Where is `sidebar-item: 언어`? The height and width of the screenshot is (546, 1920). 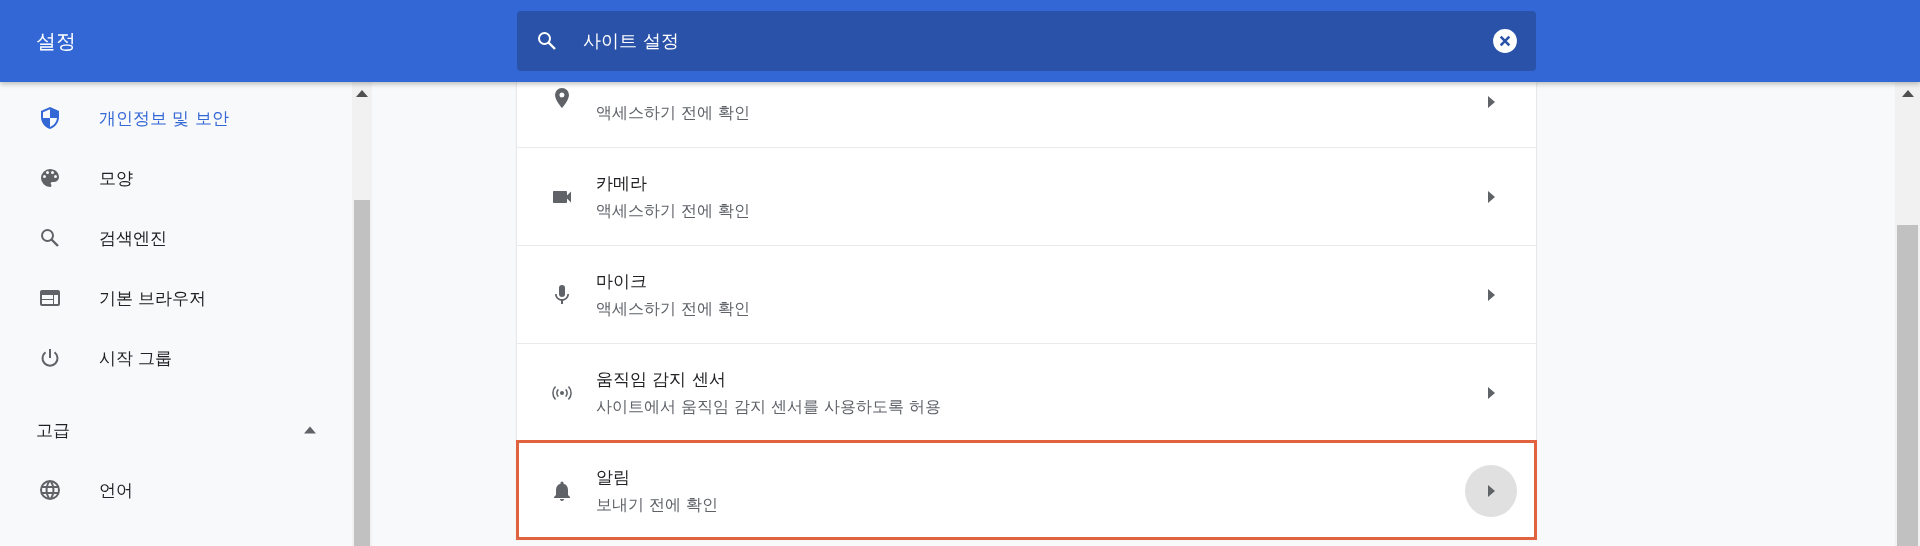 sidebar-item: 언어 is located at coordinates (176, 490).